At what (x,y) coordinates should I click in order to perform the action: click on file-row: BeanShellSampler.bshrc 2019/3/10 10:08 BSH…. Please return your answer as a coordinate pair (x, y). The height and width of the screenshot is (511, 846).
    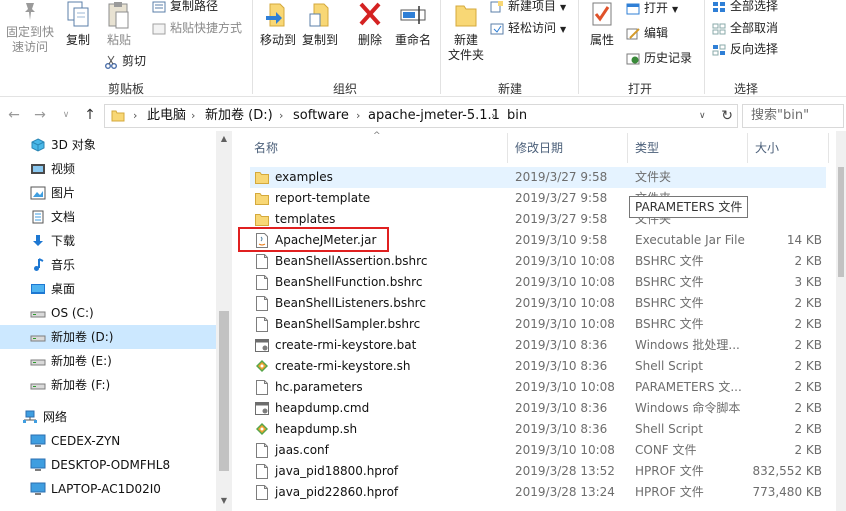
    Looking at the image, I should click on (538, 324).